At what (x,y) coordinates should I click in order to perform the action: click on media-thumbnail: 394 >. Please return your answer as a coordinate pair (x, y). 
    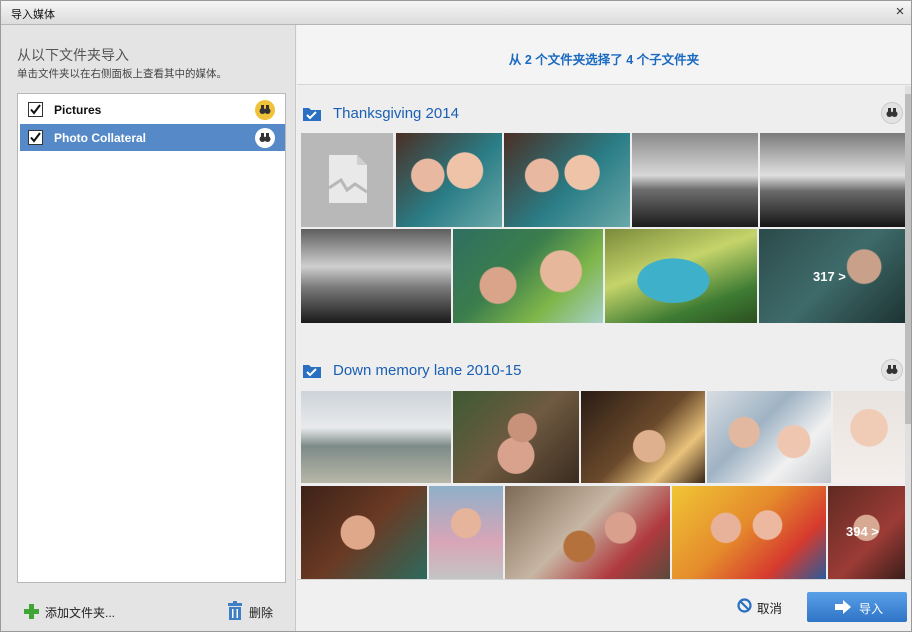
    Looking at the image, I should click on (866, 532).